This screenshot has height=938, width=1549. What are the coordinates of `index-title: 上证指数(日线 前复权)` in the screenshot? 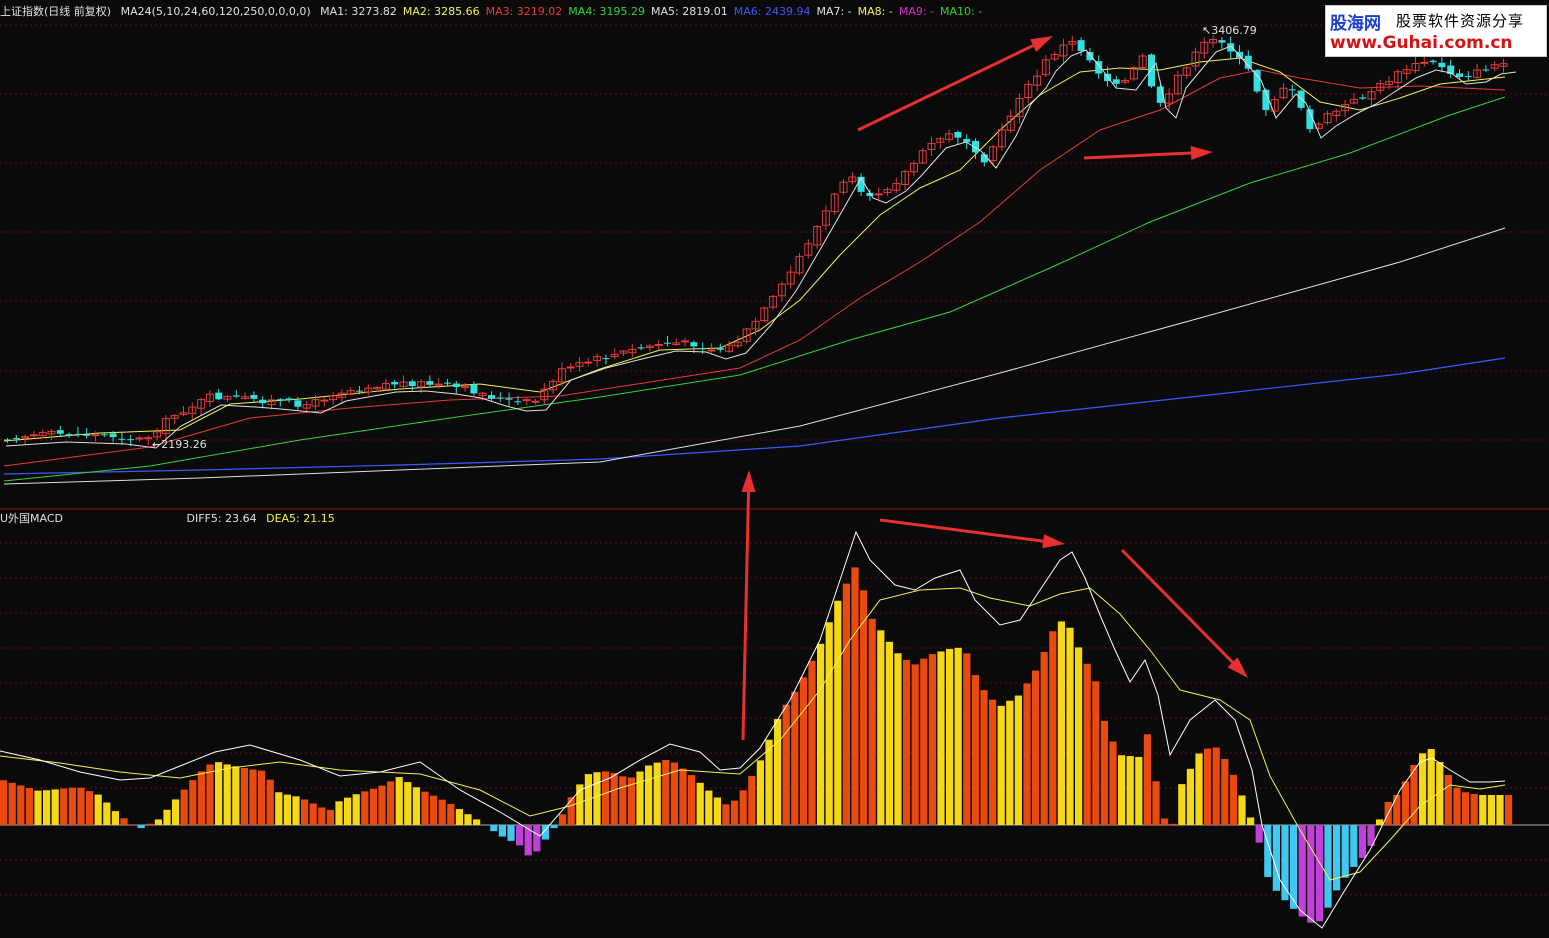 It's located at (55, 11).